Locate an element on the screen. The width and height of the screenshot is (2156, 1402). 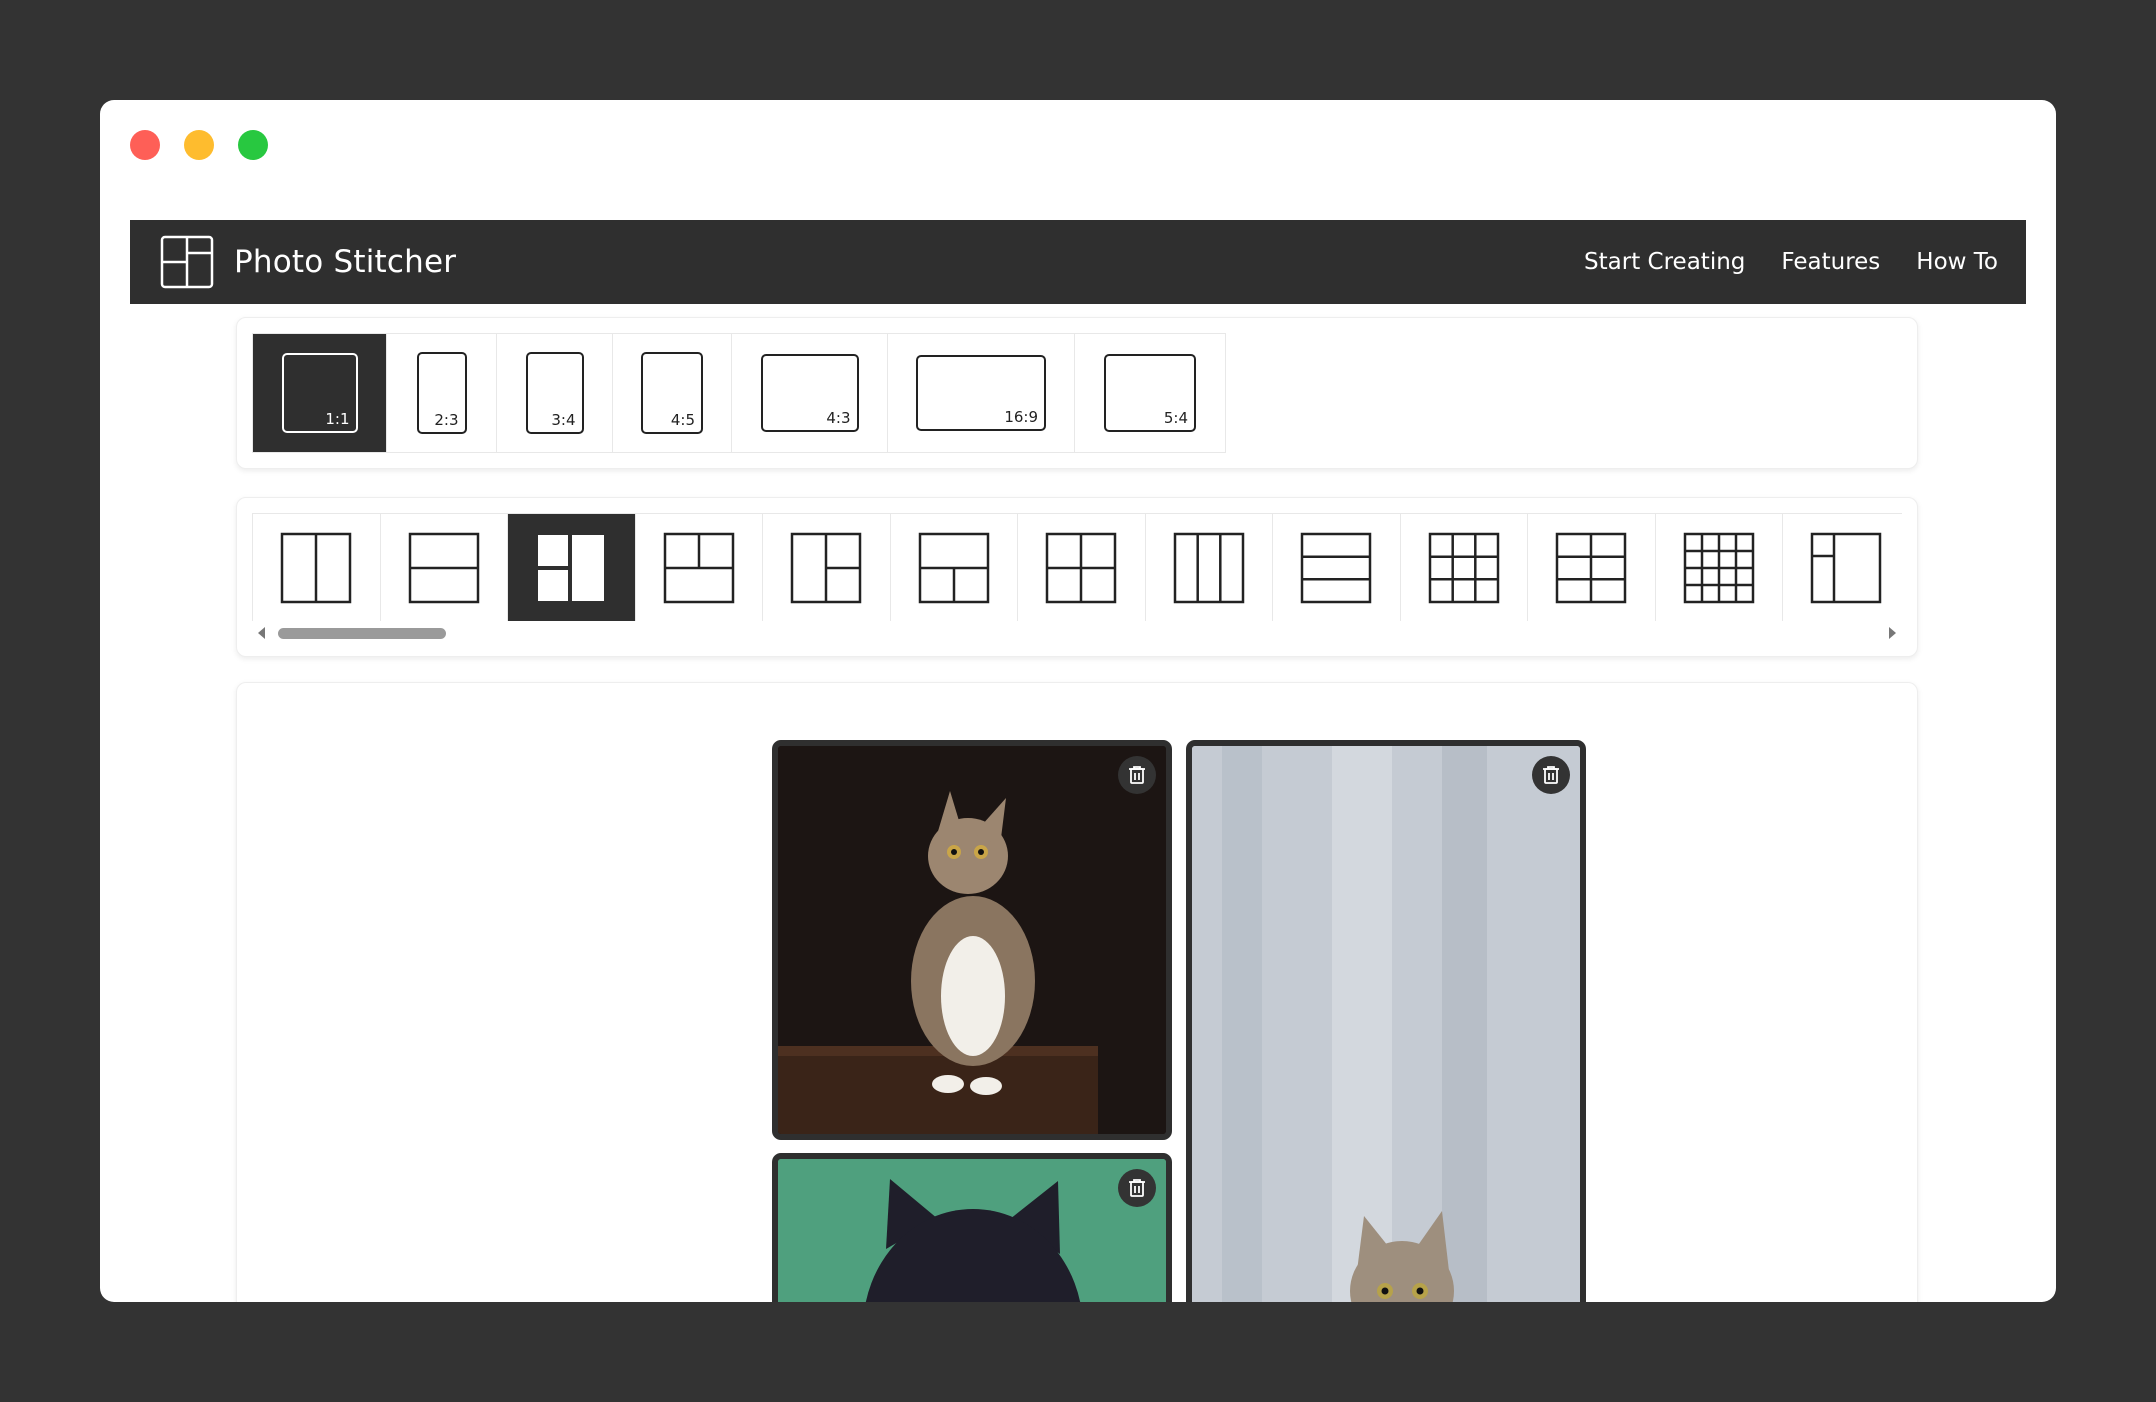
scrollbar-thumb is located at coordinates (362, 633).